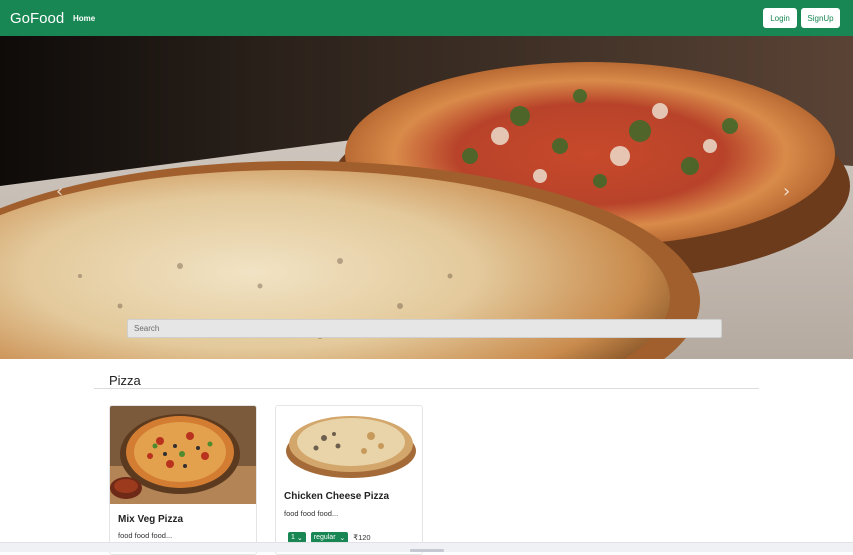  Describe the element at coordinates (125, 380) in the screenshot. I see `category-title: Pizza` at that location.